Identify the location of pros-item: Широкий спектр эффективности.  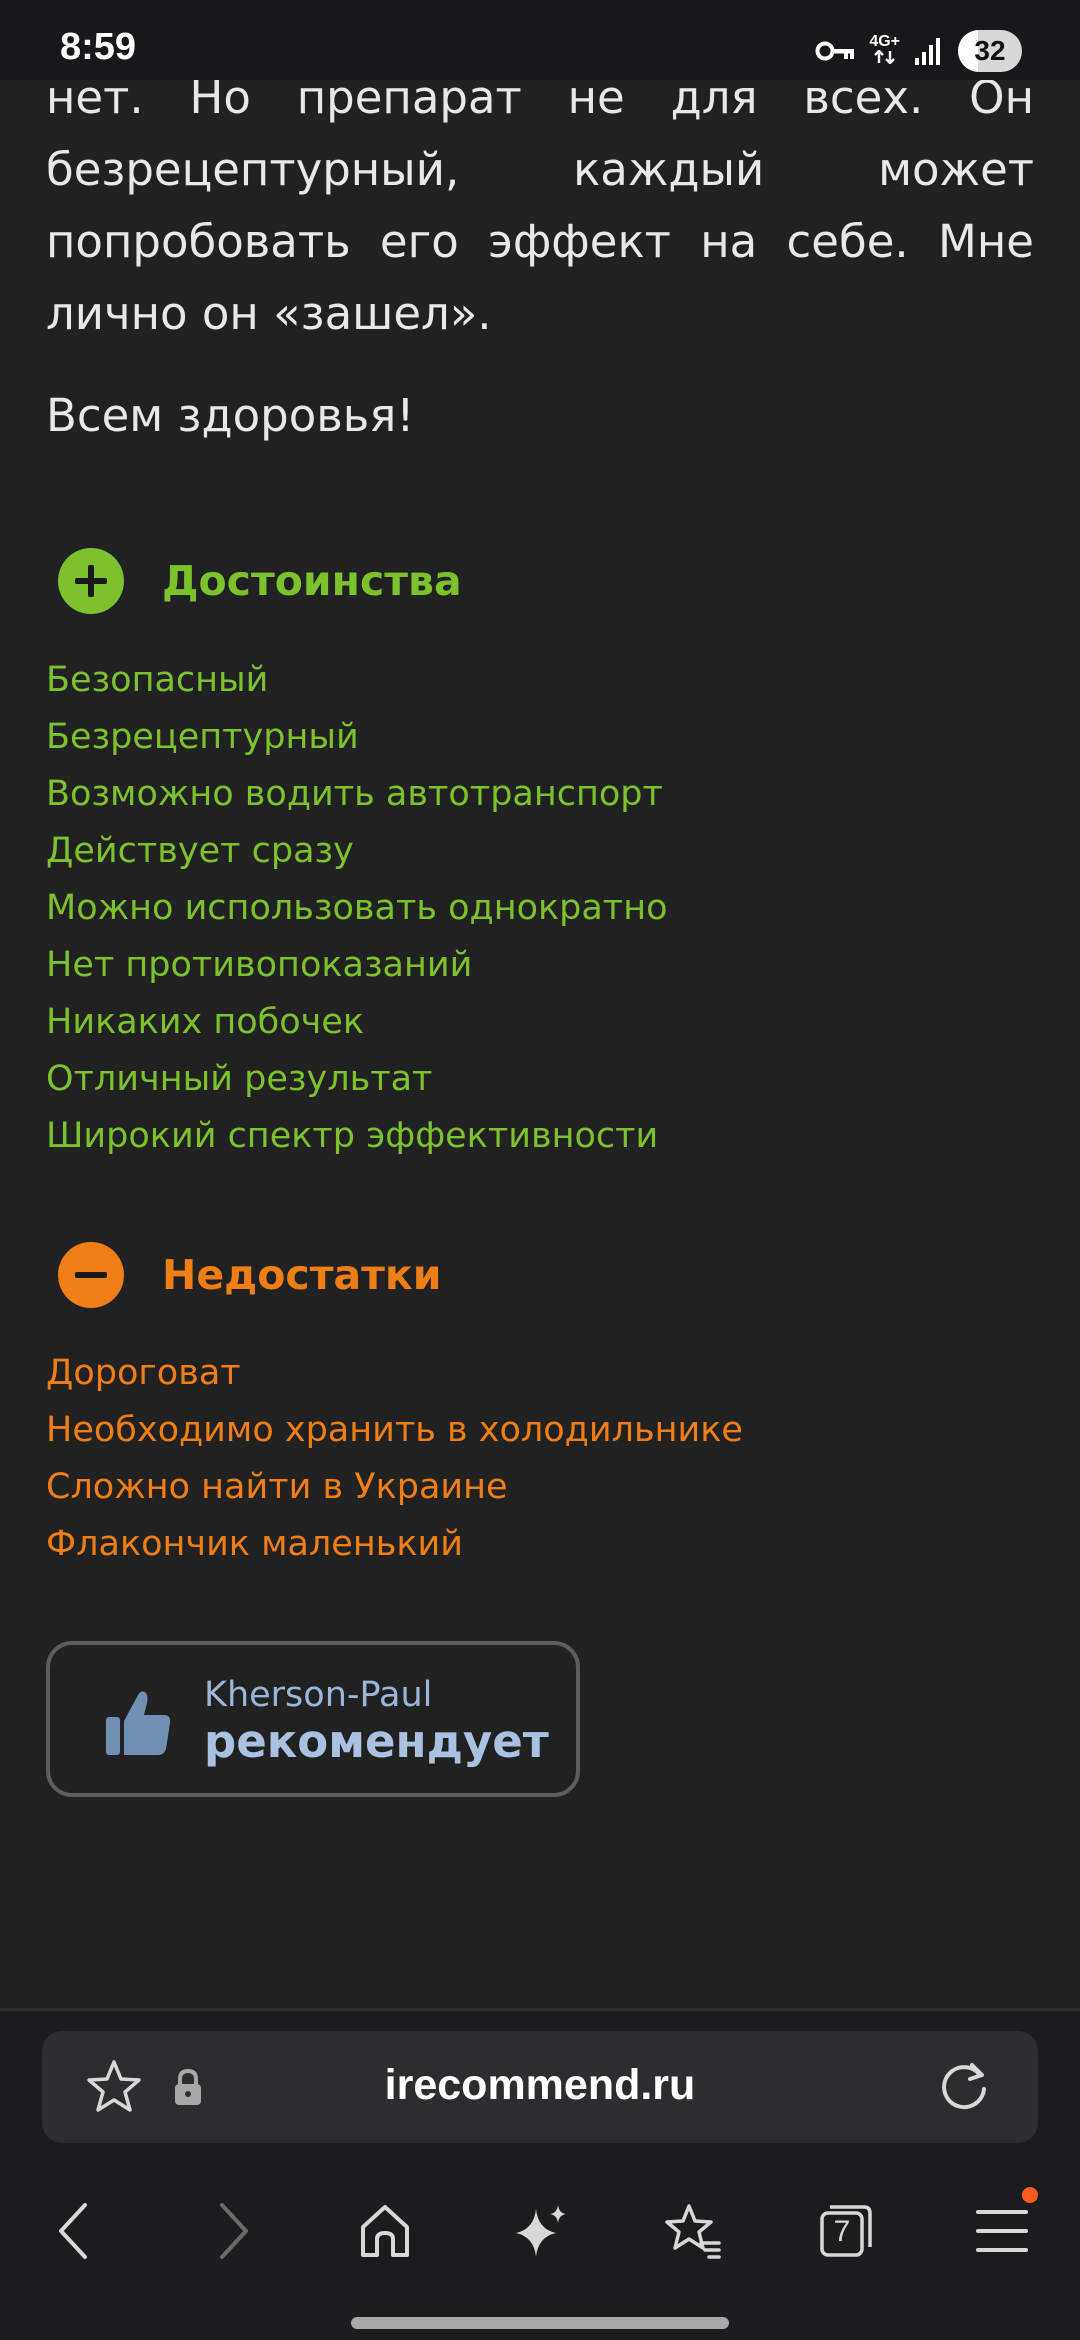
(352, 1136).